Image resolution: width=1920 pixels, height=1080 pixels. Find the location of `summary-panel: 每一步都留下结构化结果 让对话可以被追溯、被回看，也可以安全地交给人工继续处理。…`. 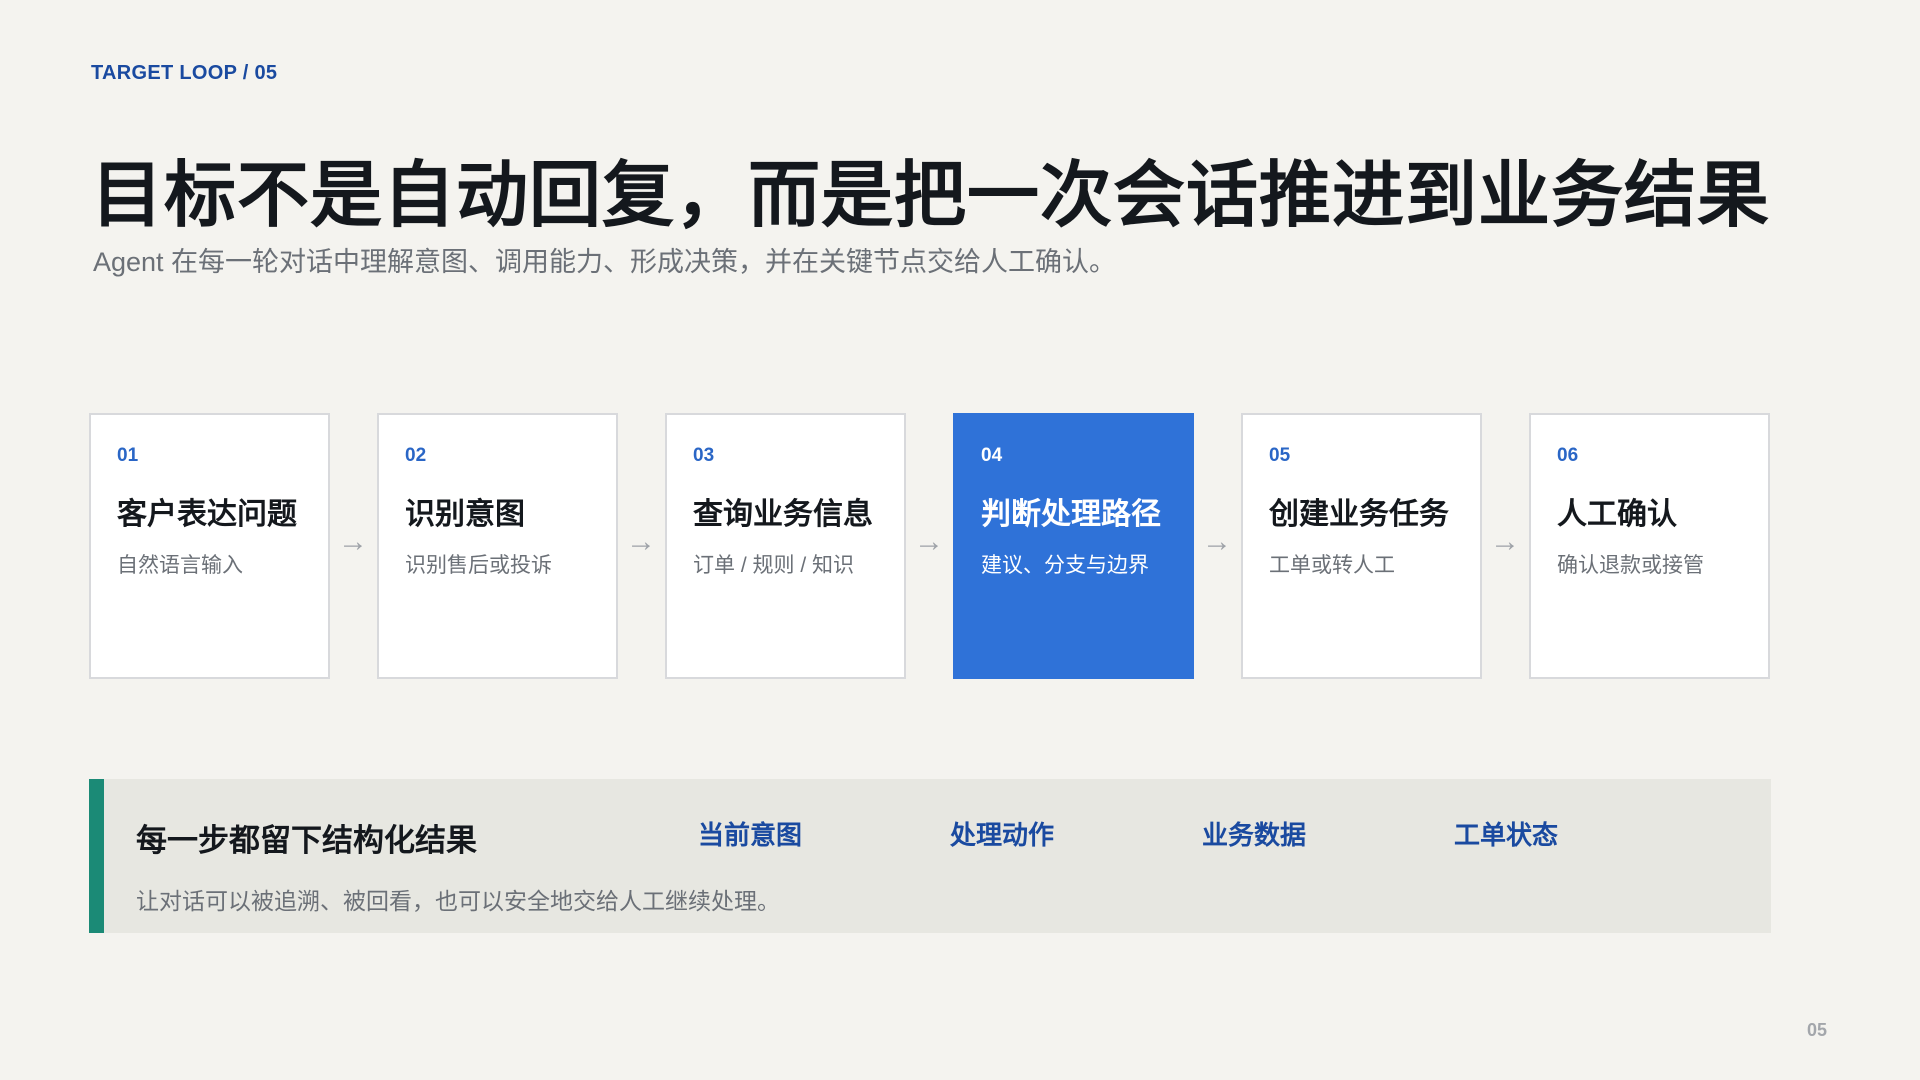

summary-panel: 每一步都留下结构化结果 让对话可以被追溯、被回看，也可以安全地交给人工继续处理。… is located at coordinates (930, 856).